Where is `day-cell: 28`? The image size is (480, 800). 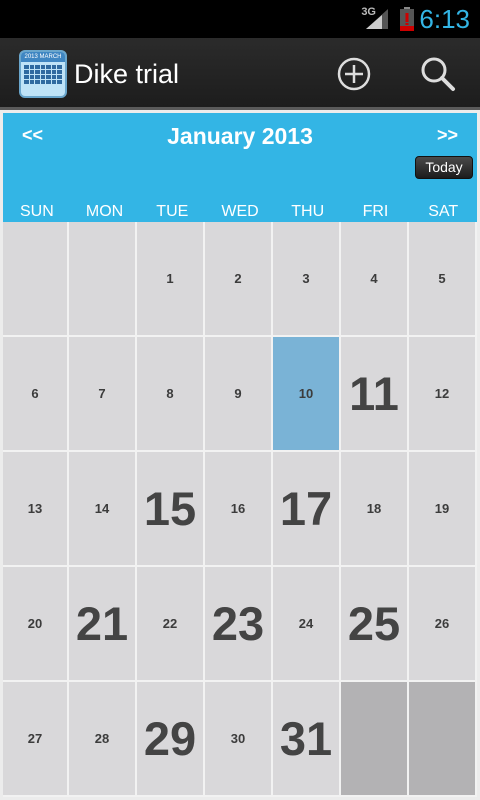 day-cell: 28 is located at coordinates (103, 739).